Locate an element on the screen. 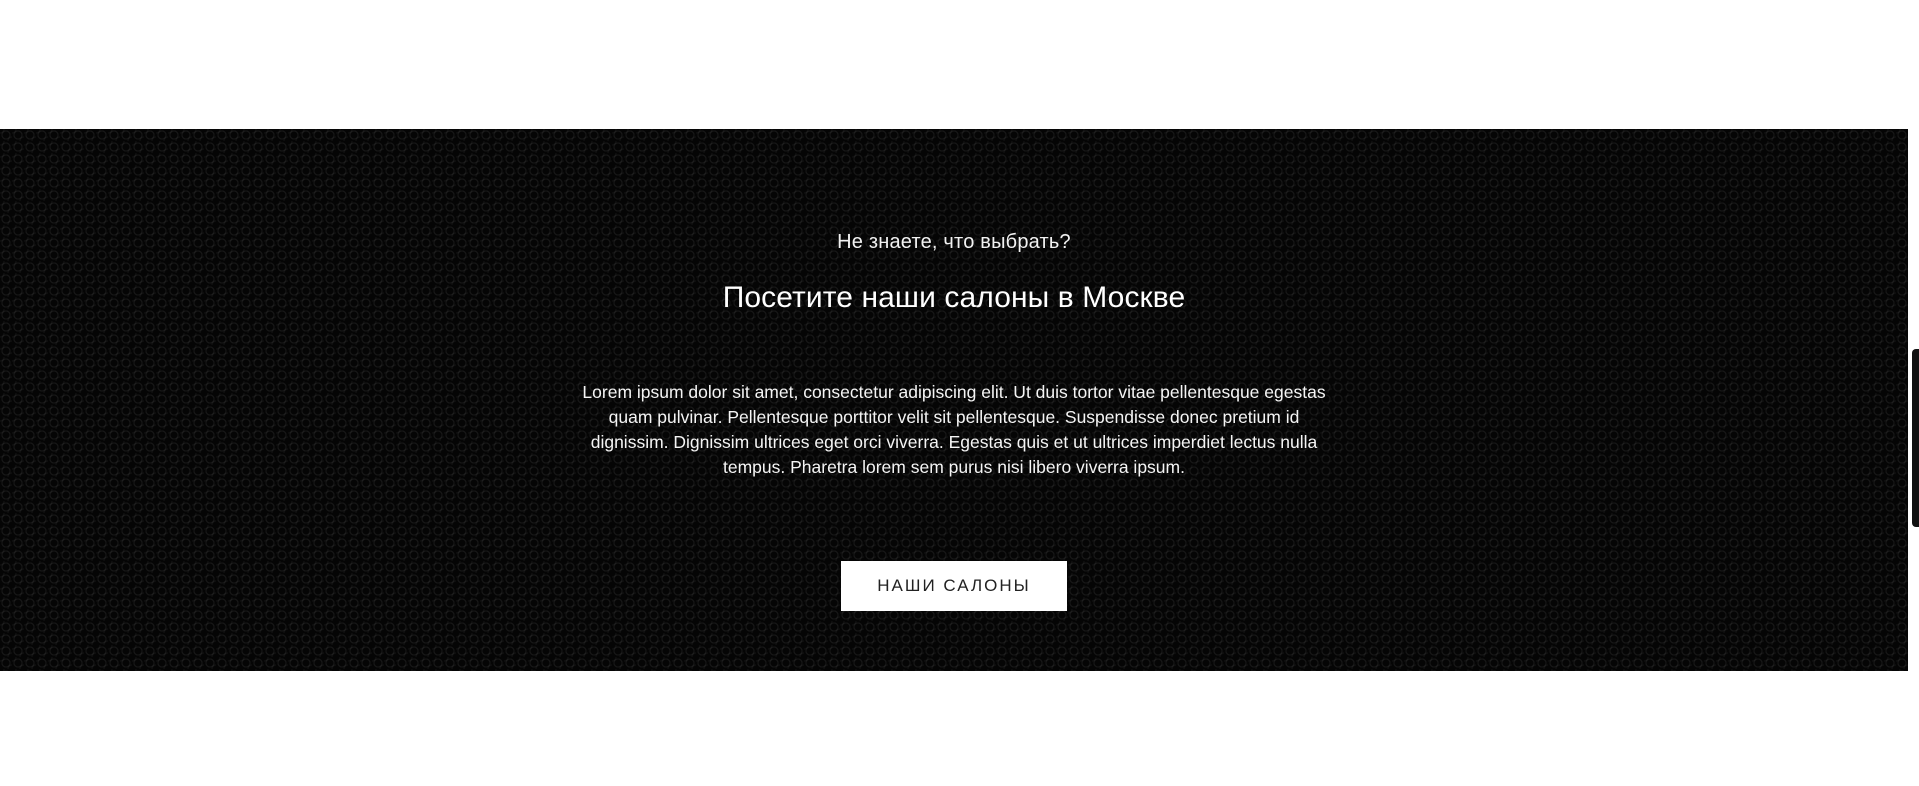  scroll-indicator is located at coordinates (1915, 438).